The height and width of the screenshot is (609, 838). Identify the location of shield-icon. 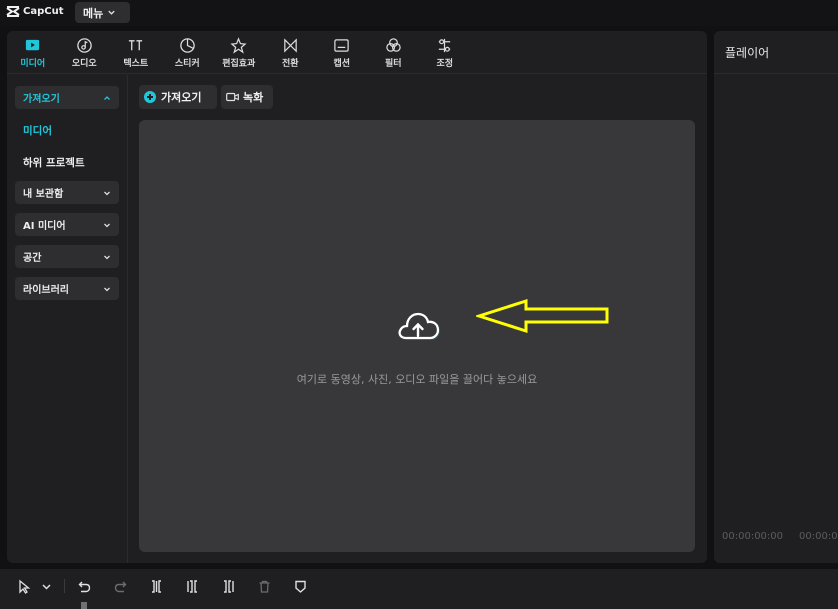
(300, 586).